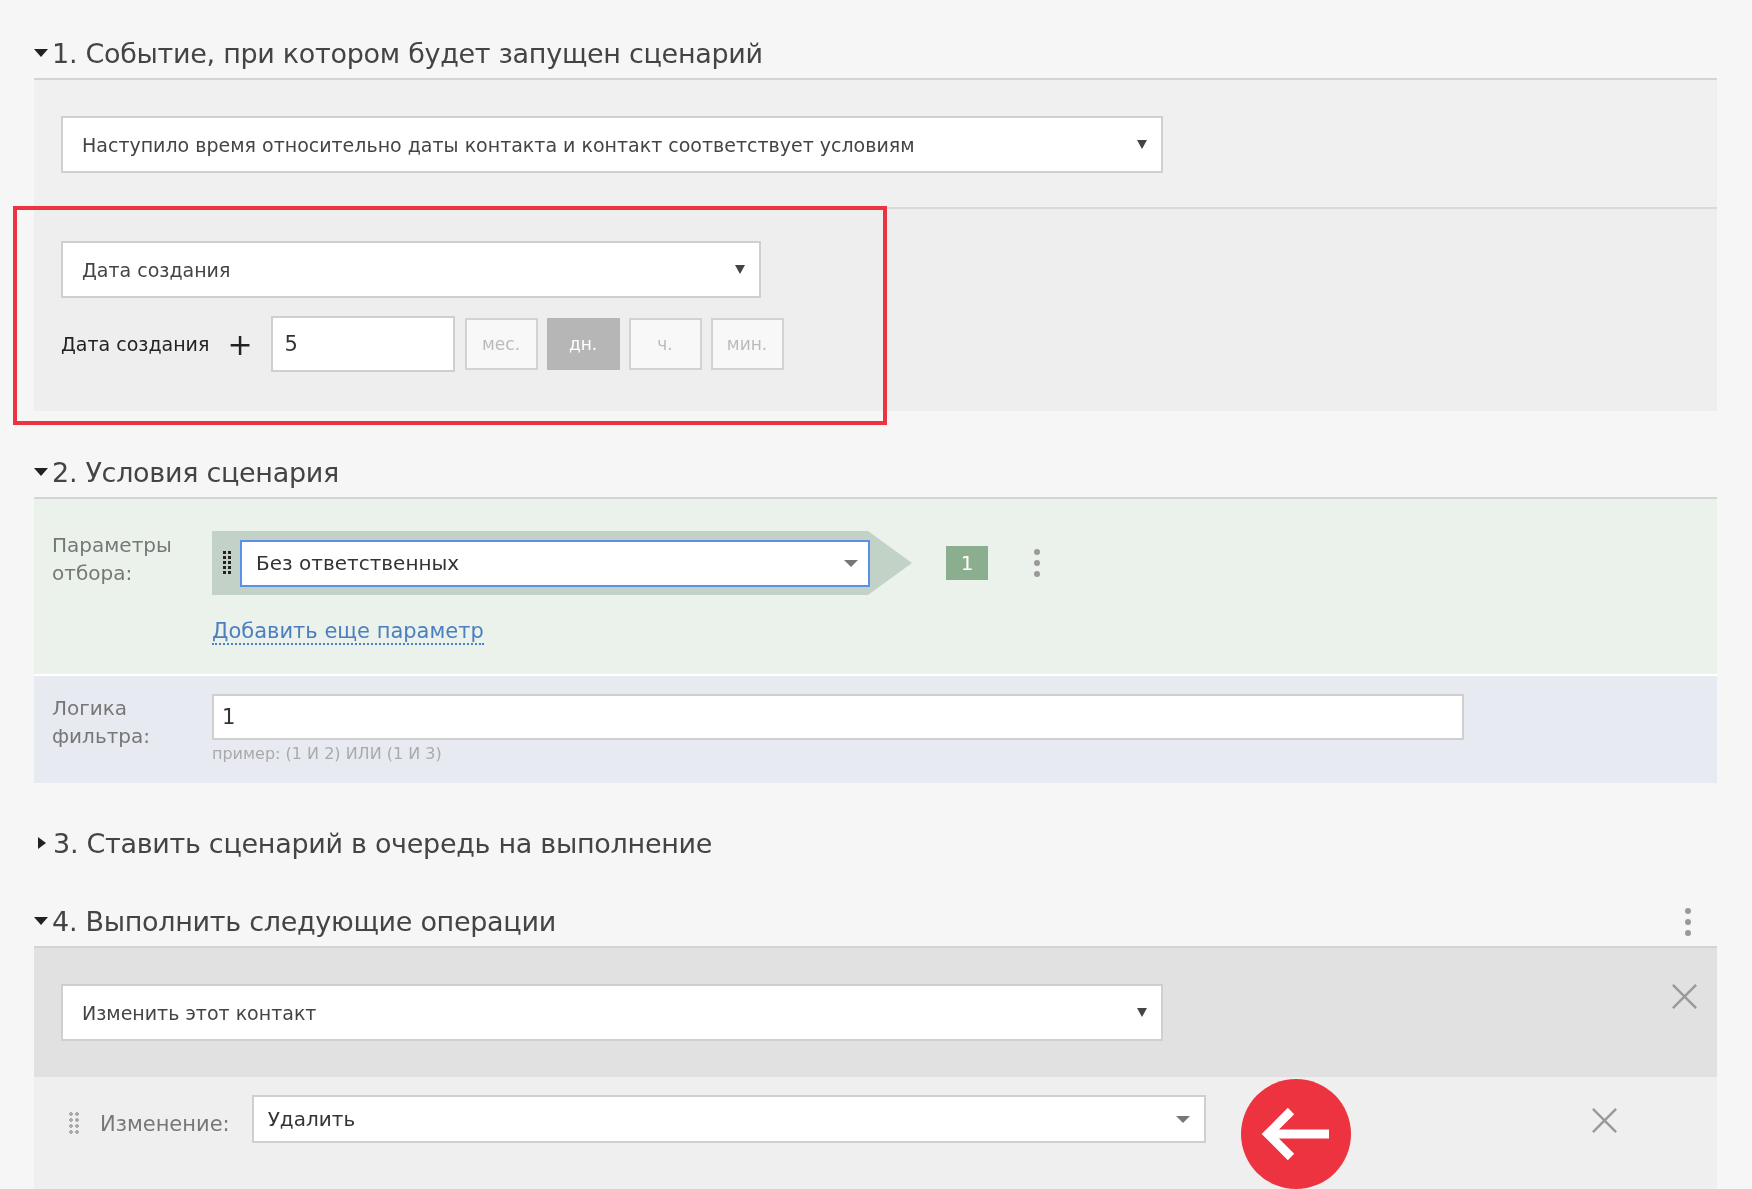 Image resolution: width=1752 pixels, height=1189 pixels. I want to click on section-title: 2. Условия сценария, so click(195, 472).